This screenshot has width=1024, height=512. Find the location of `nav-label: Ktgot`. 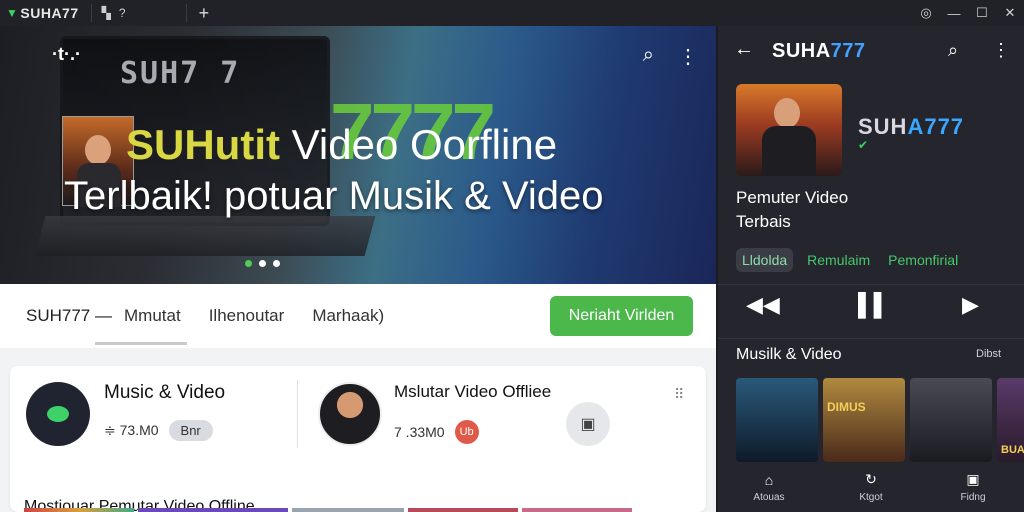

nav-label: Ktgot is located at coordinates (871, 497).